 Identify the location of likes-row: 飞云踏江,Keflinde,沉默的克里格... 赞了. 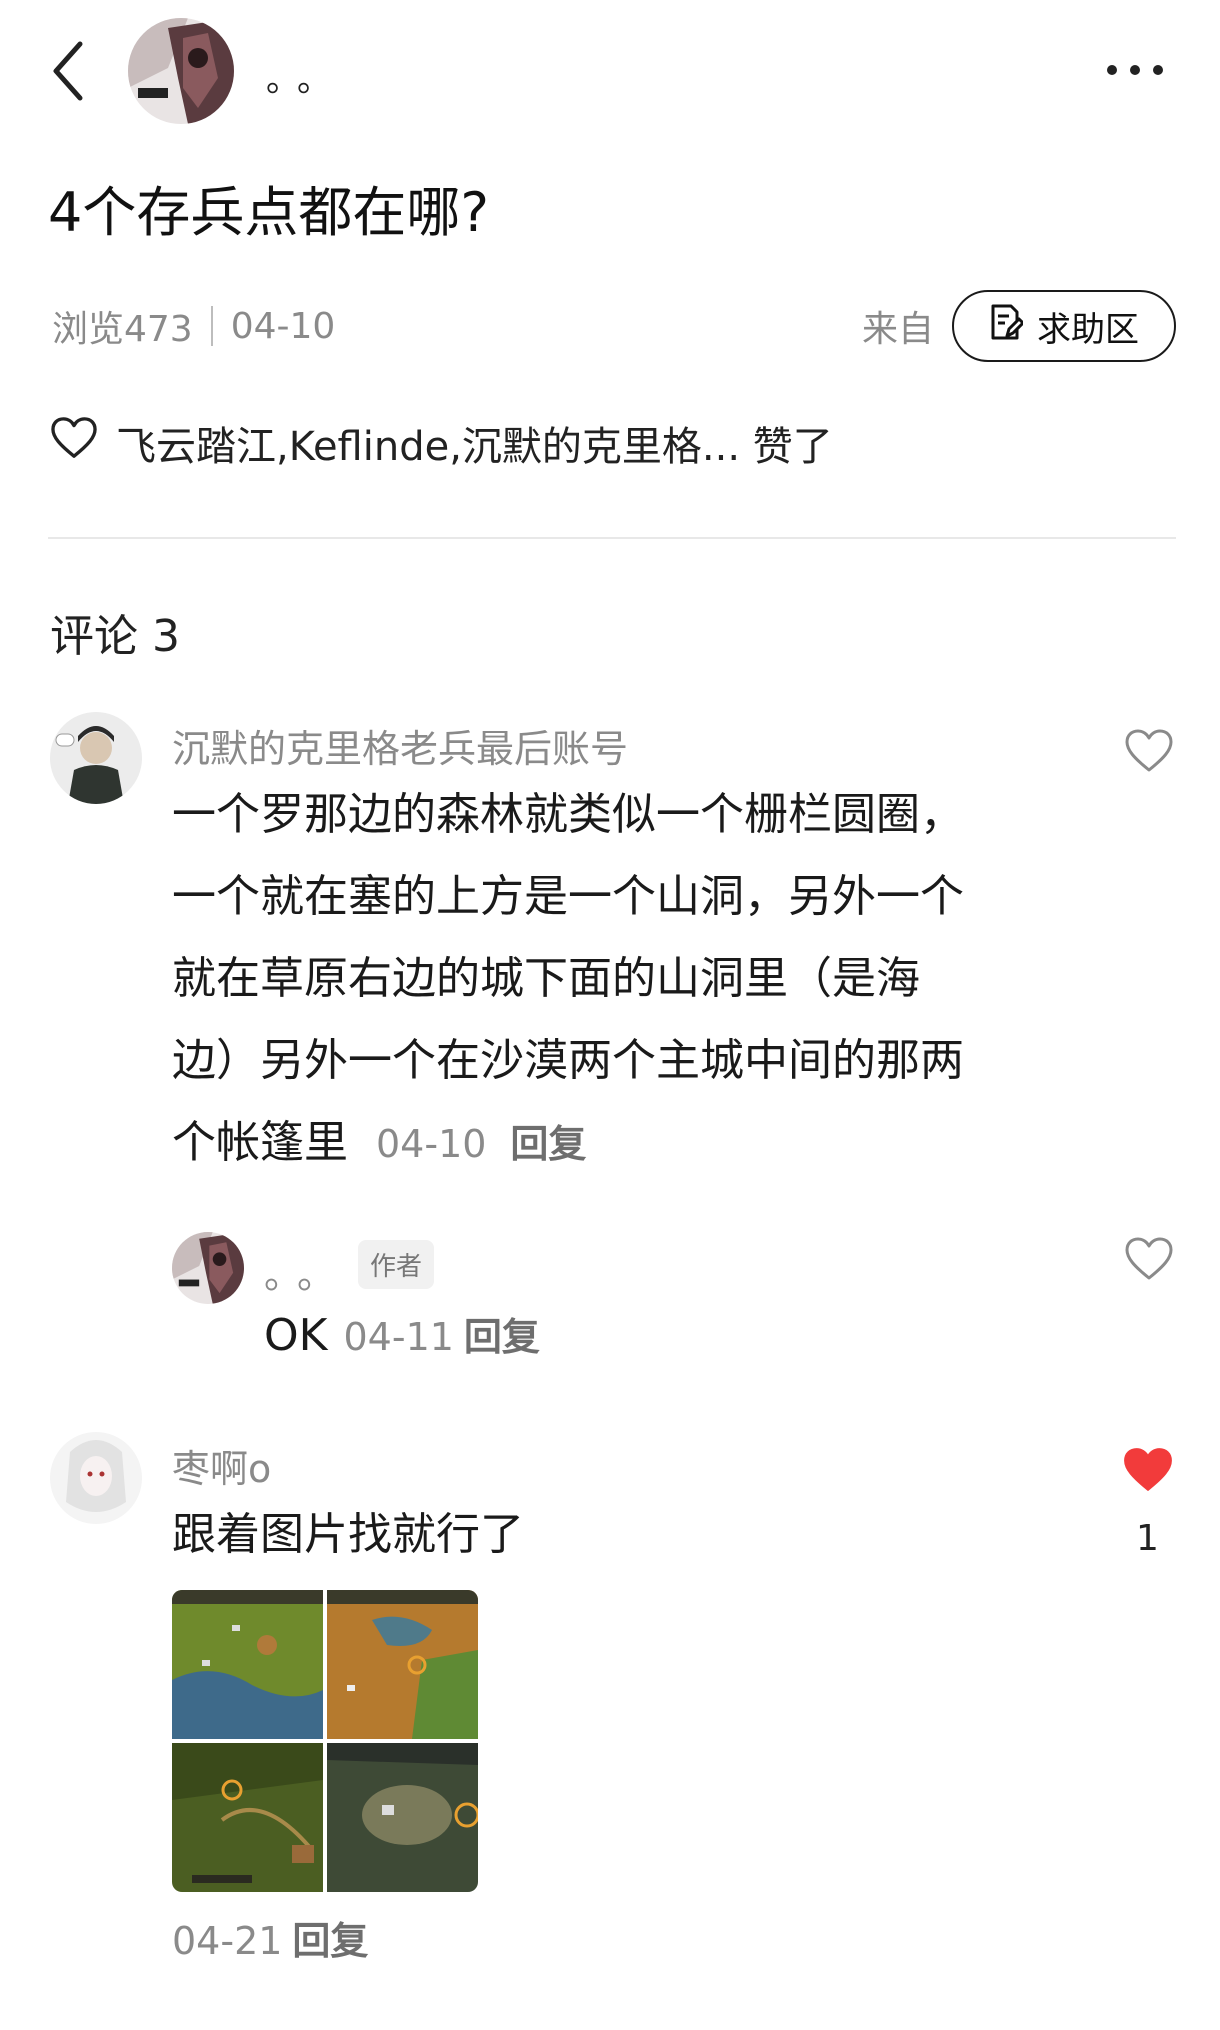
(441, 443).